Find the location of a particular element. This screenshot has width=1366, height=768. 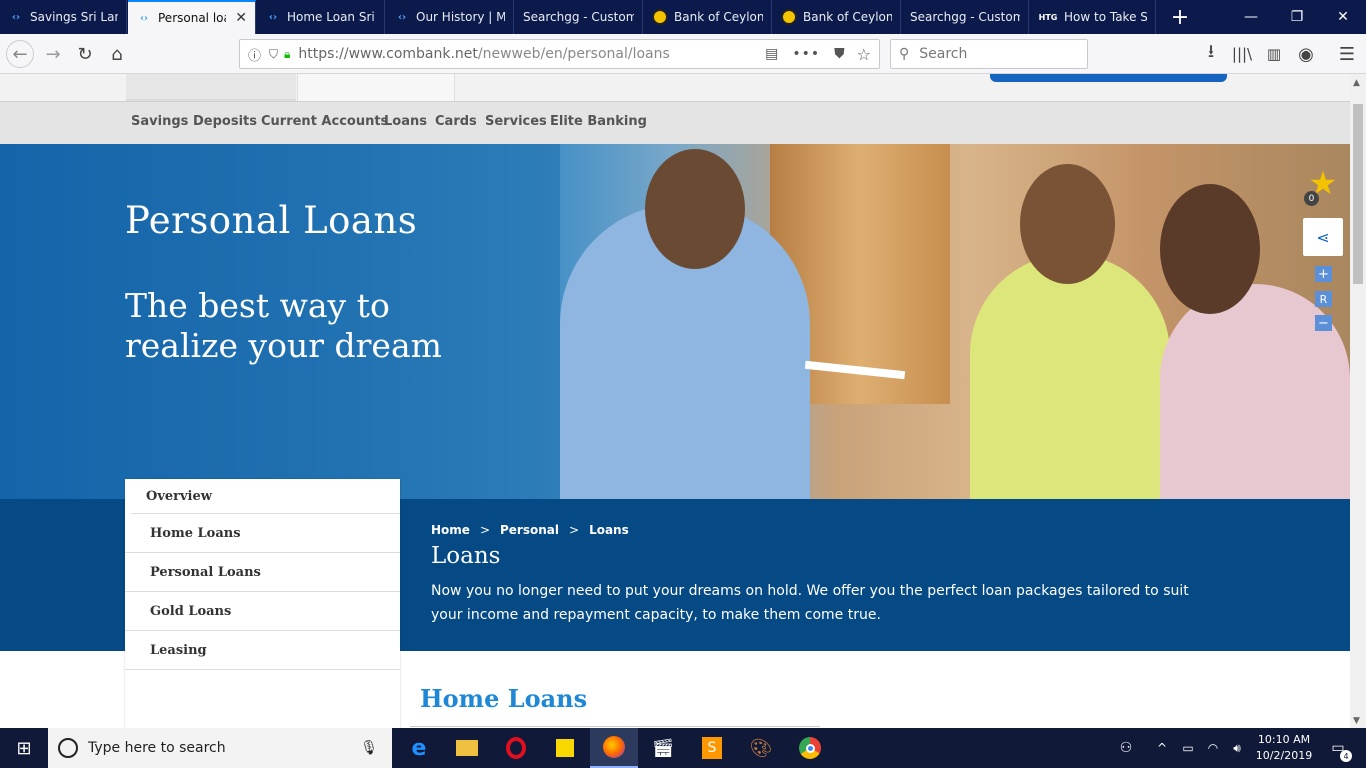

browser-tab: ‹› Our History | Mo is located at coordinates (450, 17).